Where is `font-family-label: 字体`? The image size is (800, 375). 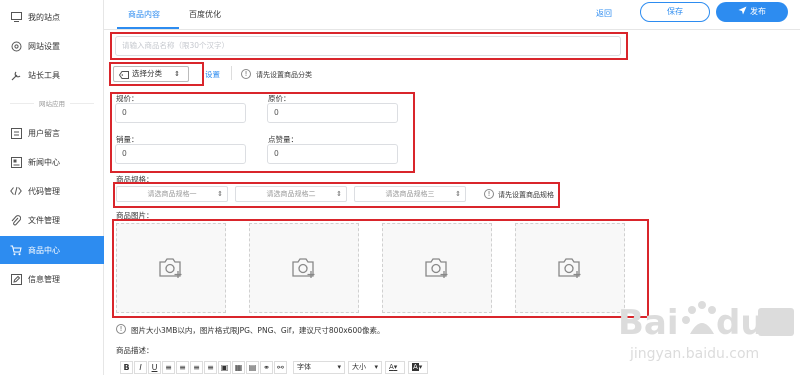
font-family-label: 字体 is located at coordinates (304, 366).